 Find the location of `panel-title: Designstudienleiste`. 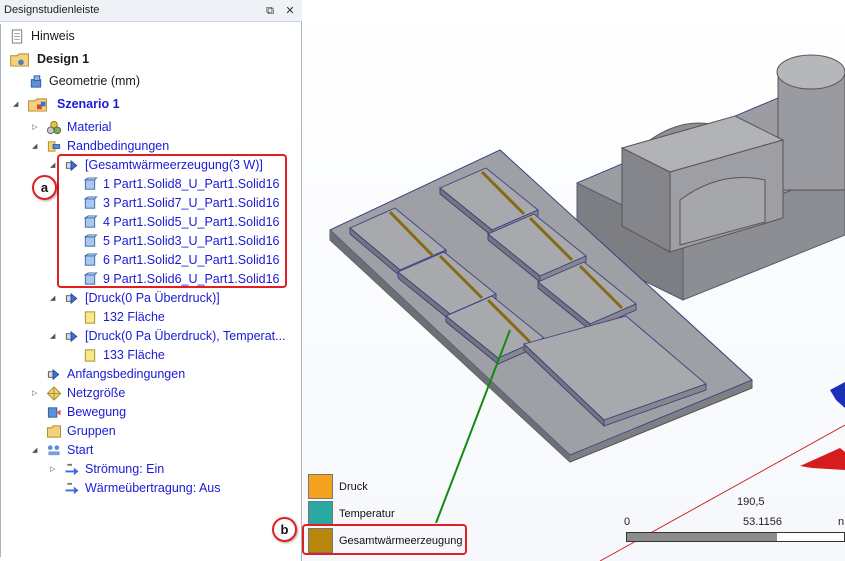

panel-title: Designstudienleiste is located at coordinates (52, 10).